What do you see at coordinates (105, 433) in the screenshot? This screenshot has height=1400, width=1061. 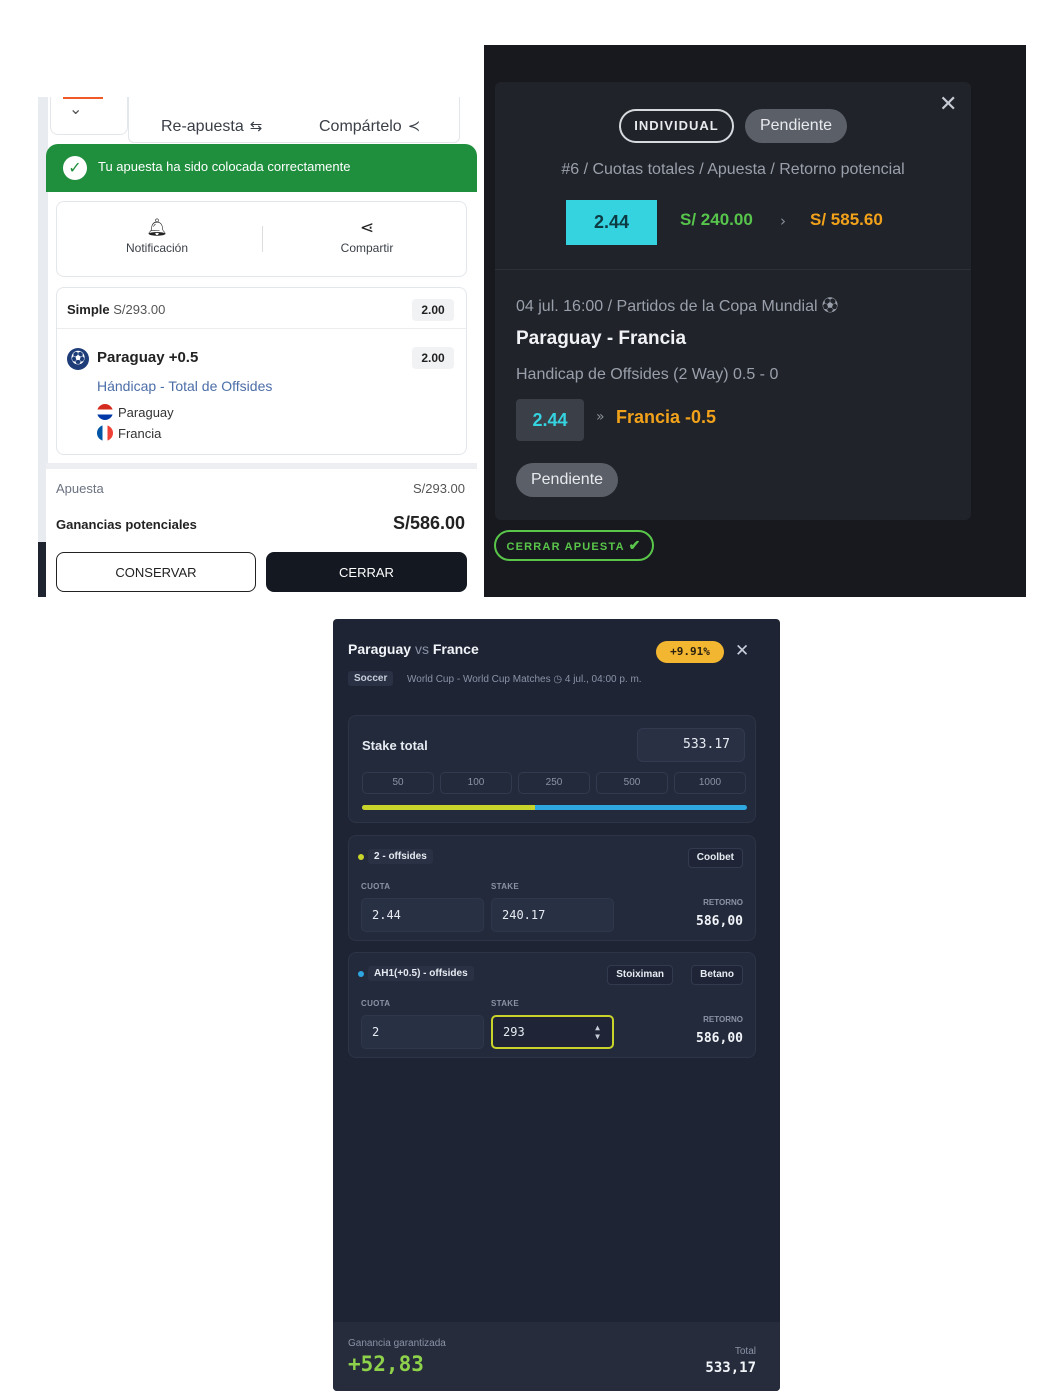 I see `france-flag-icon` at bounding box center [105, 433].